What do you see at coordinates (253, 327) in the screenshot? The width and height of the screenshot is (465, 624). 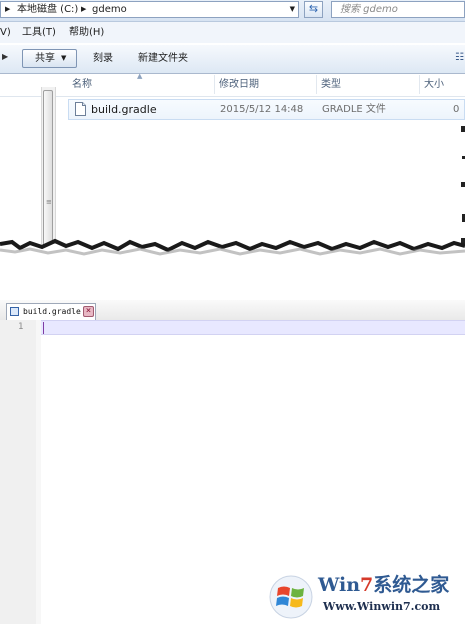 I see `current-line-highlight` at bounding box center [253, 327].